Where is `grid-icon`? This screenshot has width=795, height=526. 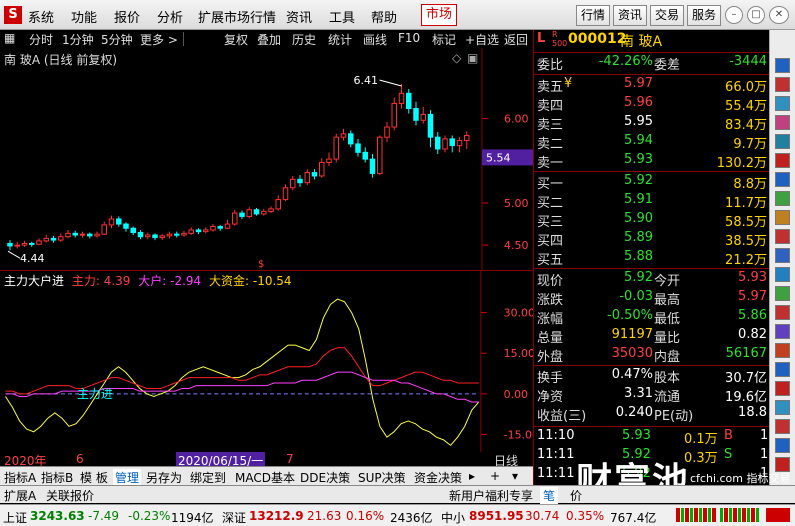 grid-icon is located at coordinates (782, 65).